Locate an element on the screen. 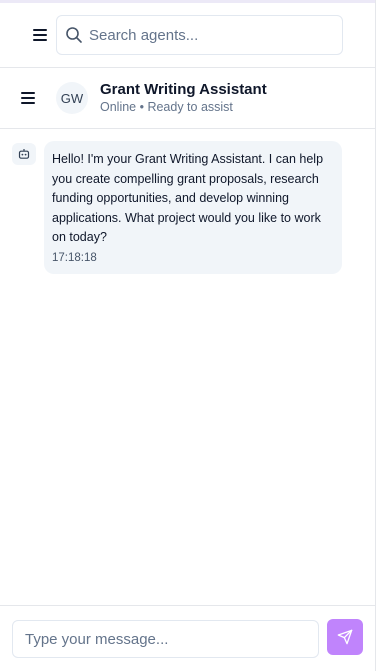  agent-status: Online • Ready to assist is located at coordinates (166, 107).